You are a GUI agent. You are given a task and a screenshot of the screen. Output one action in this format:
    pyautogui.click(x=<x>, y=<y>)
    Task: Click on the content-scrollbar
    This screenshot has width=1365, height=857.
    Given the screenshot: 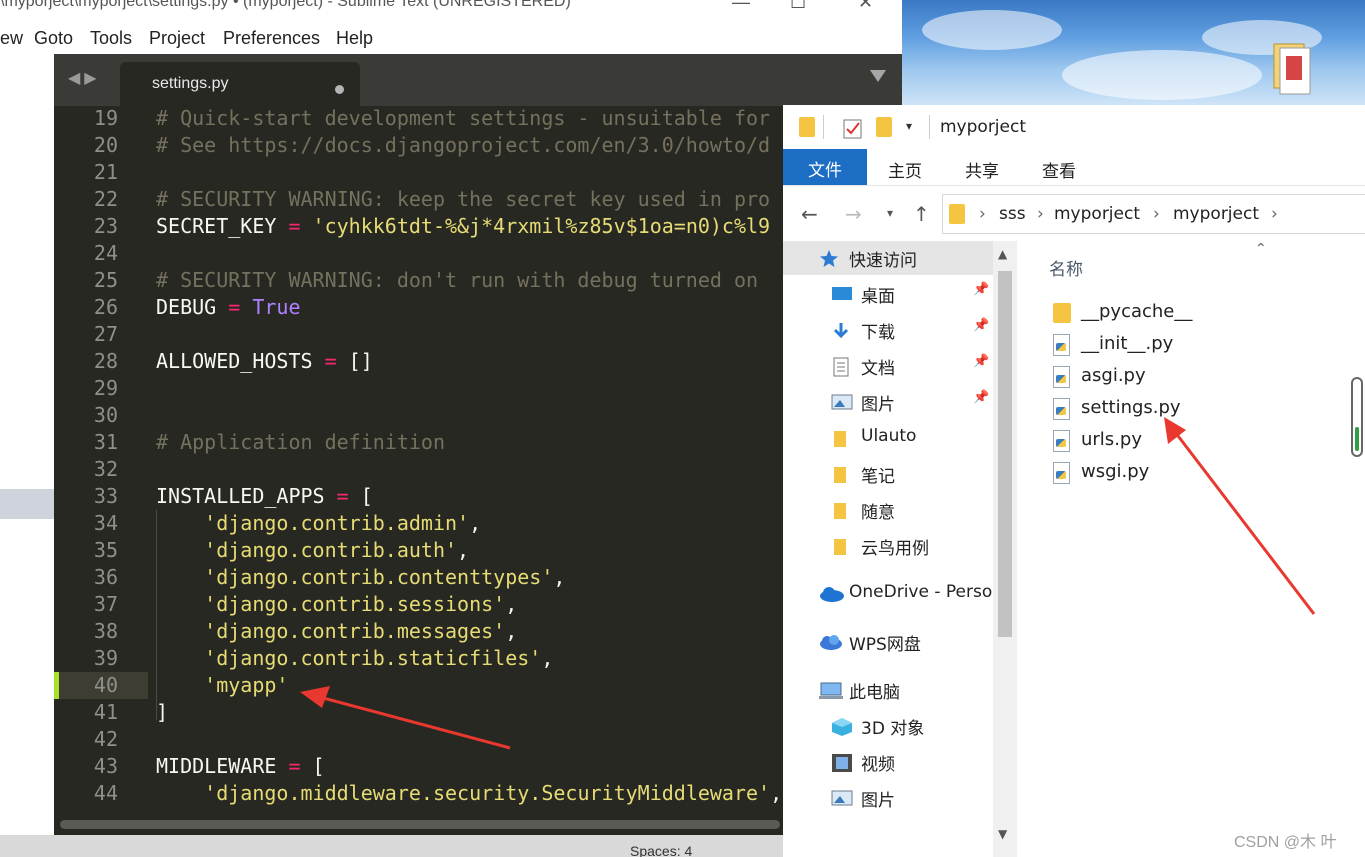 What is the action you would take?
    pyautogui.click(x=1357, y=417)
    